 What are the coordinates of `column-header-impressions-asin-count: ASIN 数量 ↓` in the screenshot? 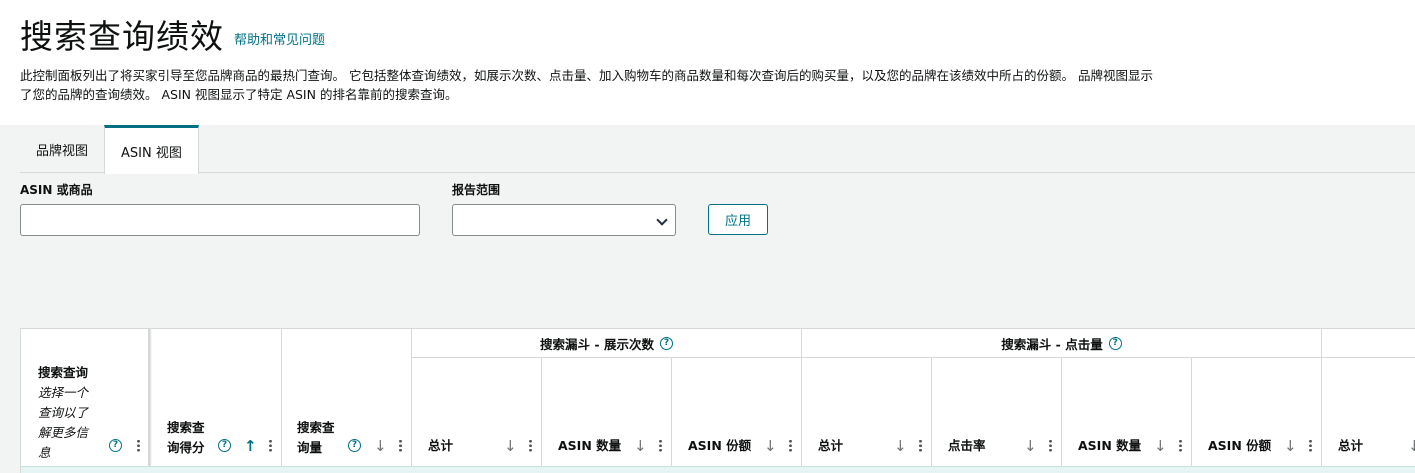 It's located at (607, 412).